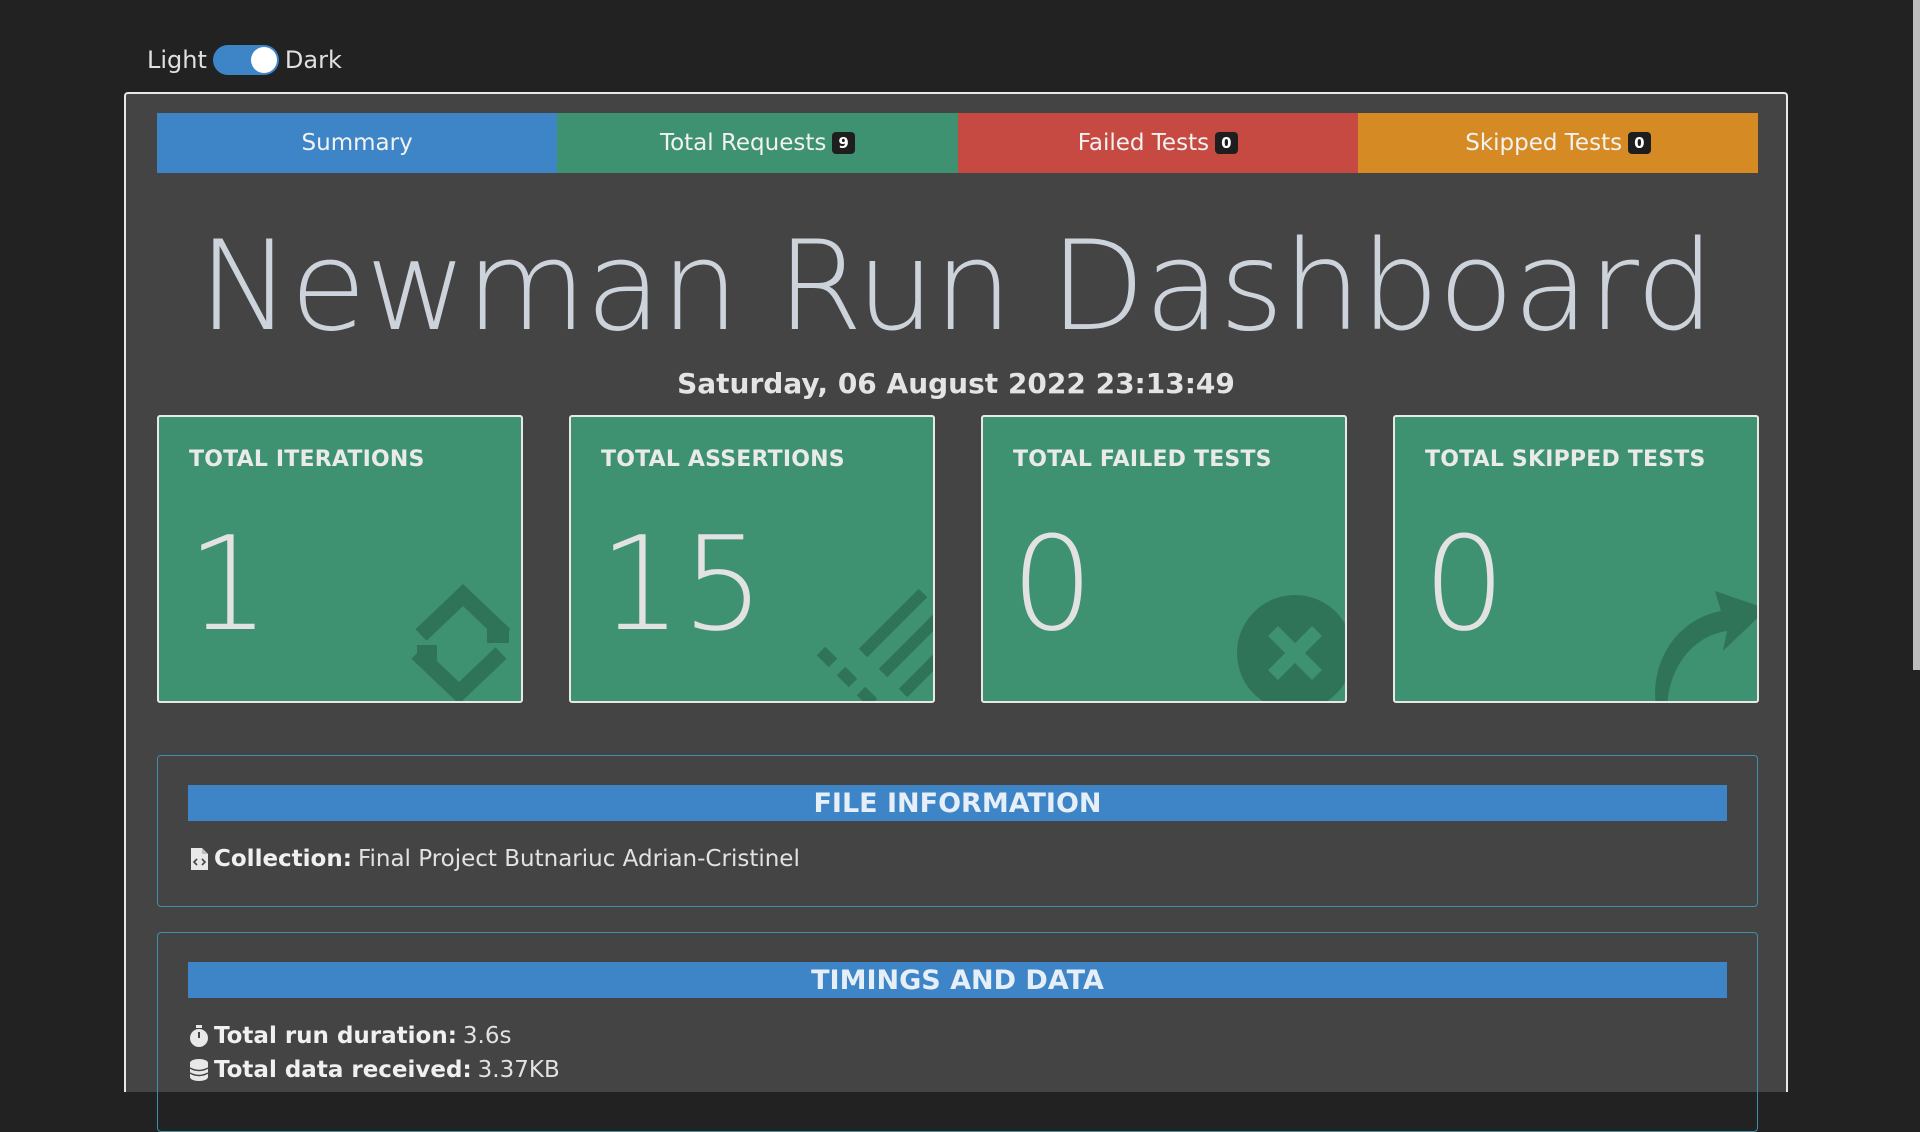  Describe the element at coordinates (340, 559) in the screenshot. I see `card-total-iterations: TOTAL ITERATIONS 1` at that location.